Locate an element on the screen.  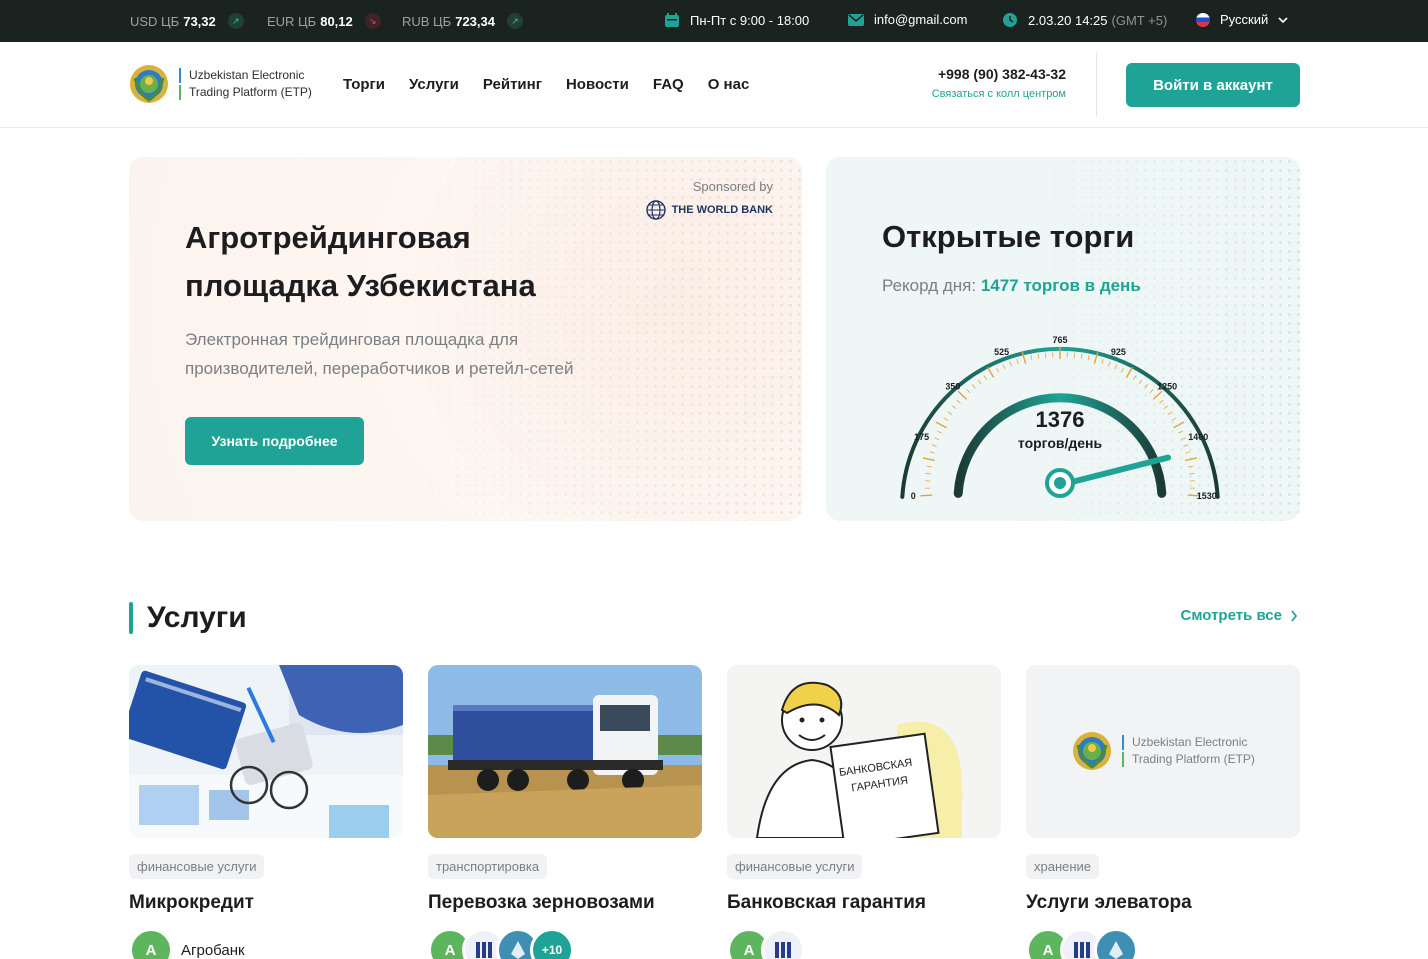
gauge-value: 1376 is located at coordinates (1060, 419).